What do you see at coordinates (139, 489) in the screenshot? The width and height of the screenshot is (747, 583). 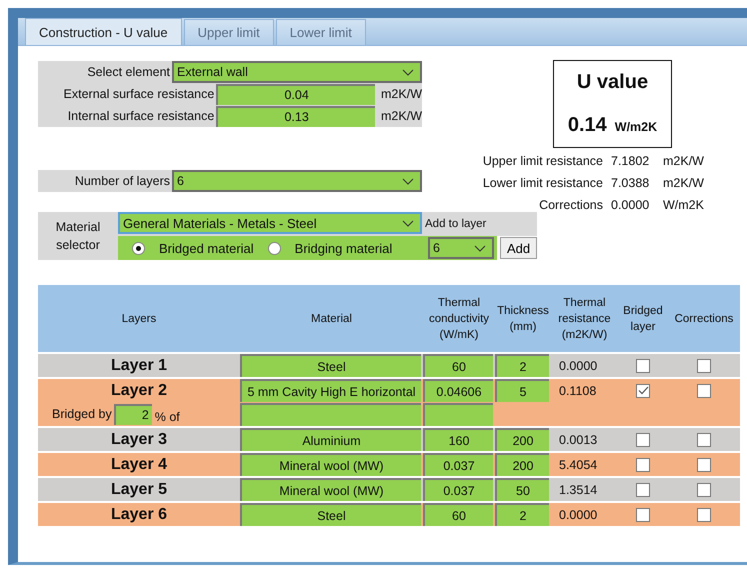 I see `layer-label: Layer 5` at bounding box center [139, 489].